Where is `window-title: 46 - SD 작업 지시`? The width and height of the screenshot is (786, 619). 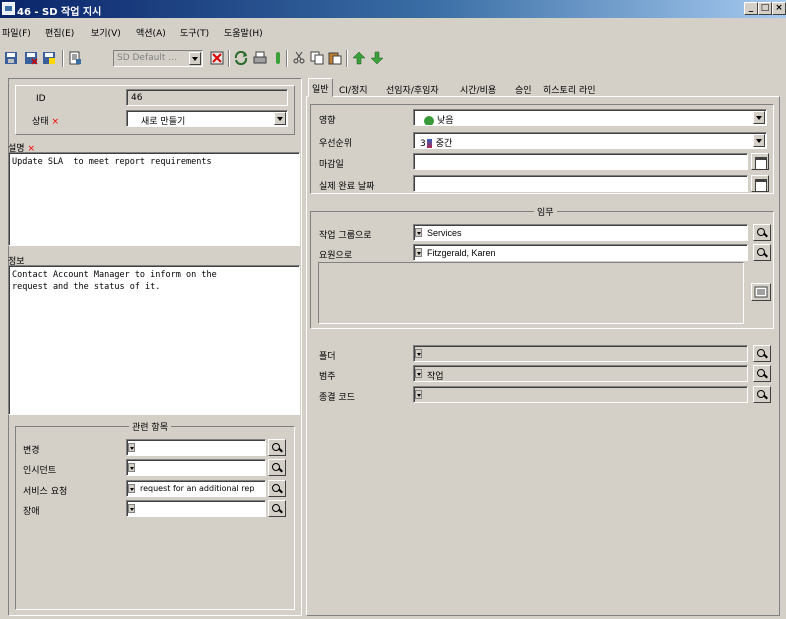
window-title: 46 - SD 작업 지시 is located at coordinates (59, 12).